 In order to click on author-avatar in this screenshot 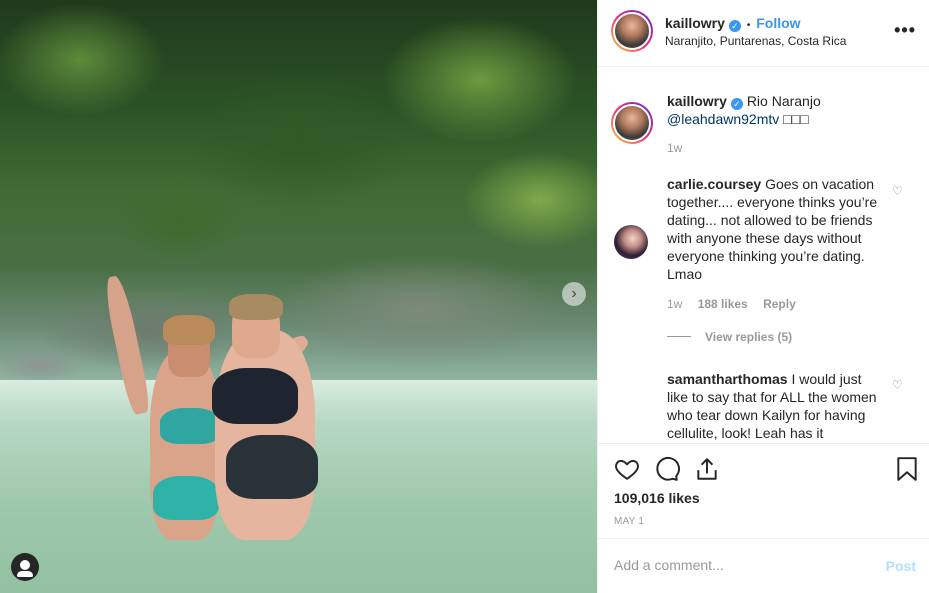, I will do `click(632, 31)`.